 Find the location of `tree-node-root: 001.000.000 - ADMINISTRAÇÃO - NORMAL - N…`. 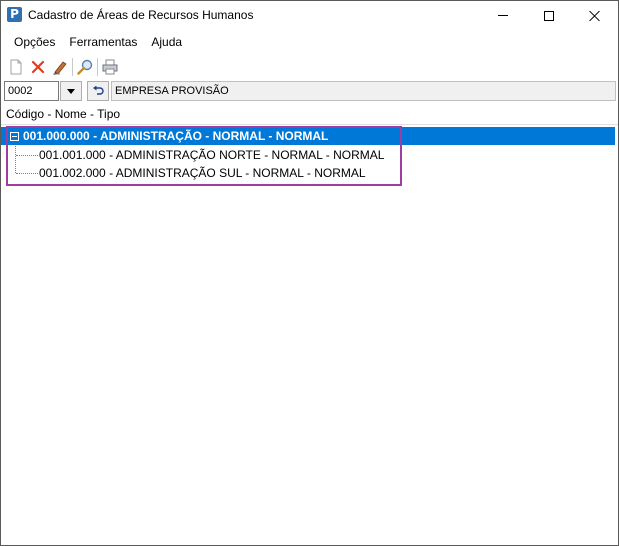

tree-node-root: 001.000.000 - ADMINISTRAÇÃO - NORMAL - N… is located at coordinates (308, 136).